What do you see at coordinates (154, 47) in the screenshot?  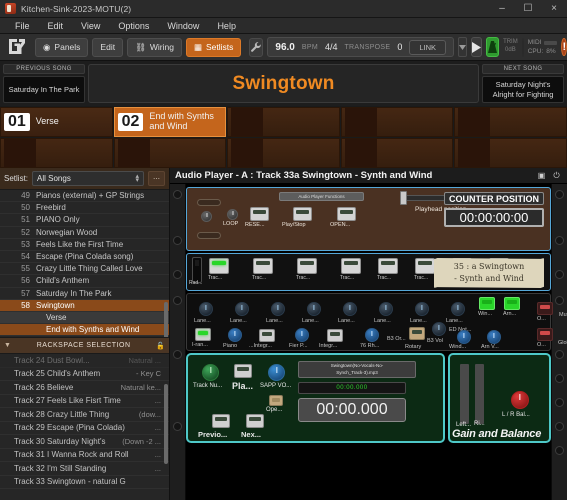 I see `wiring-button: ⛓ Wiring` at bounding box center [154, 47].